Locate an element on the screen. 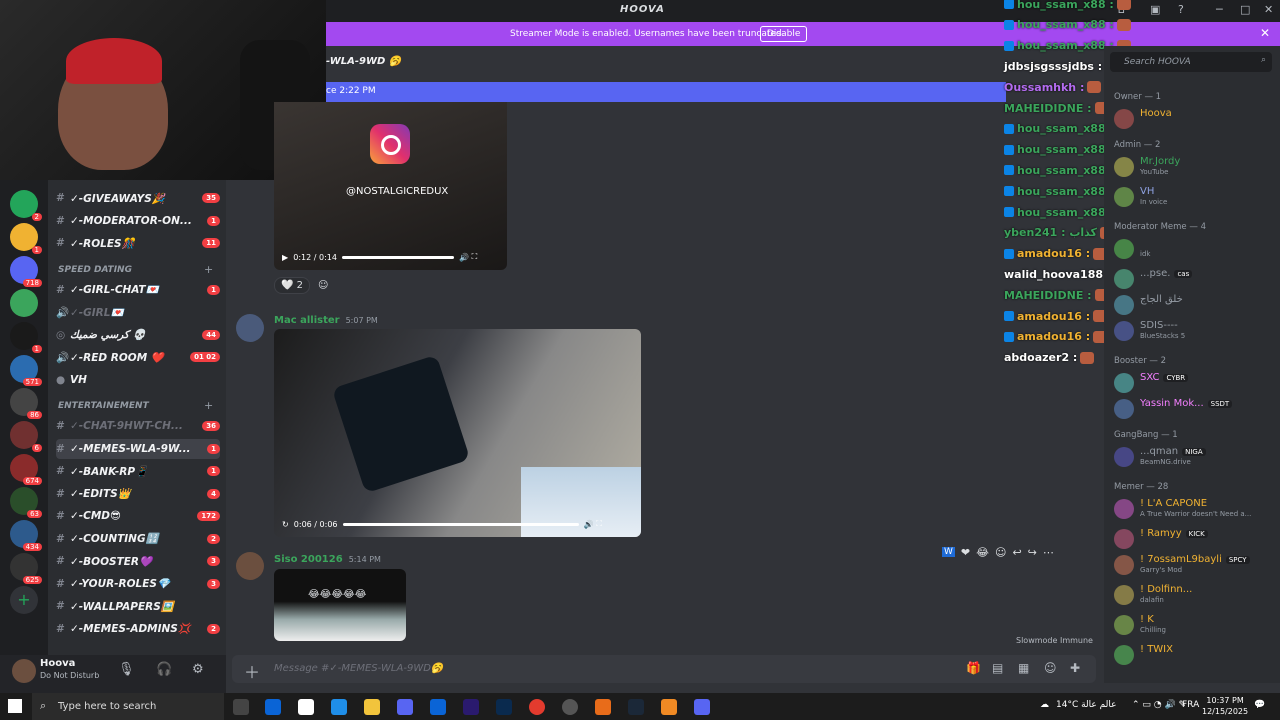 This screenshot has height=720, width=1280. weather-icon: ☁ is located at coordinates (1044, 705).